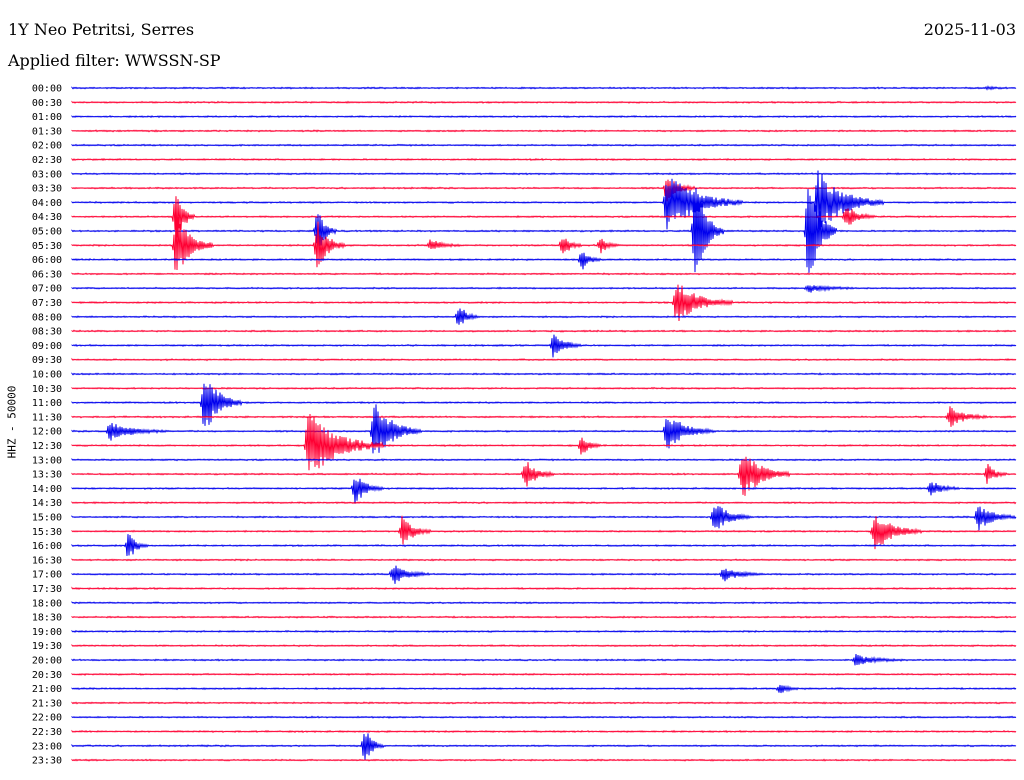 Image resolution: width=1024 pixels, height=780 pixels. Describe the element at coordinates (47, 403) in the screenshot. I see `row-label: 11:00` at that location.